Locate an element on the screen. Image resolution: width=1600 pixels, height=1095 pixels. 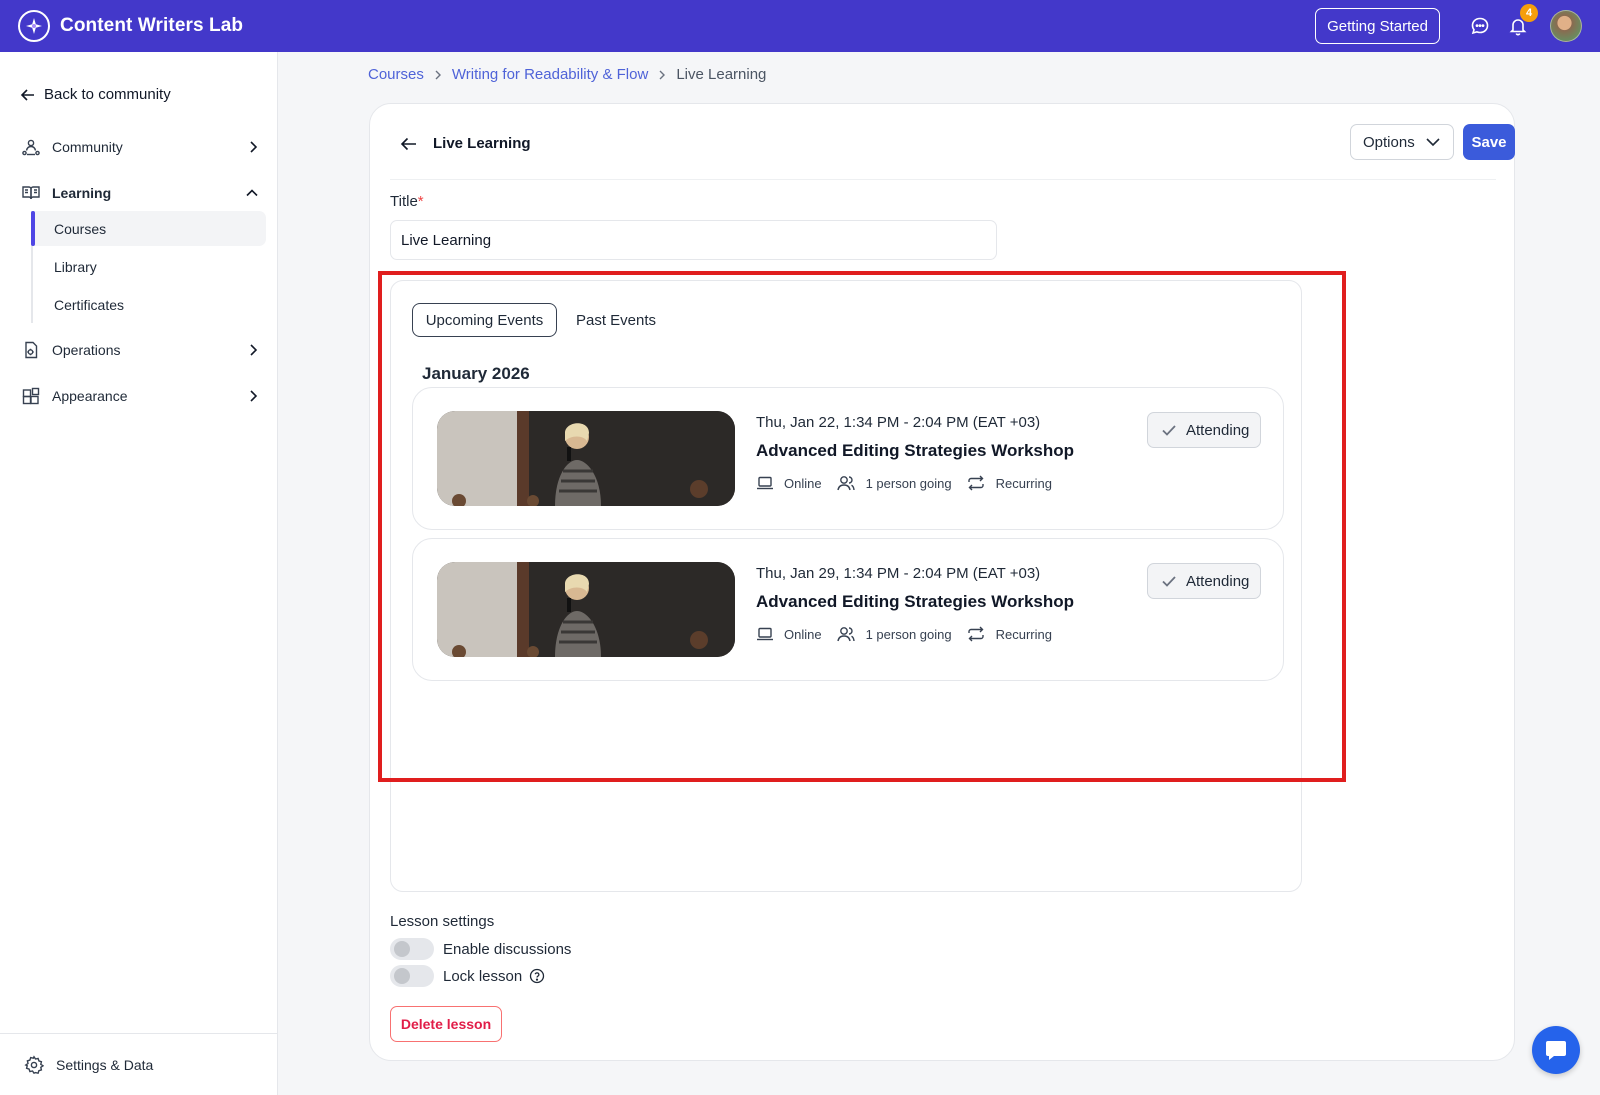
title-field-label: Title* is located at coordinates (407, 201).